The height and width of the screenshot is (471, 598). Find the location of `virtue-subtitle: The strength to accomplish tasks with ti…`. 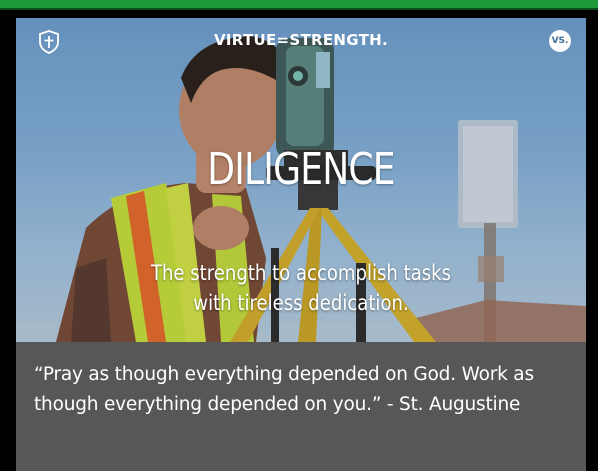

virtue-subtitle: The strength to accomplish tasks with ti… is located at coordinates (301, 288).